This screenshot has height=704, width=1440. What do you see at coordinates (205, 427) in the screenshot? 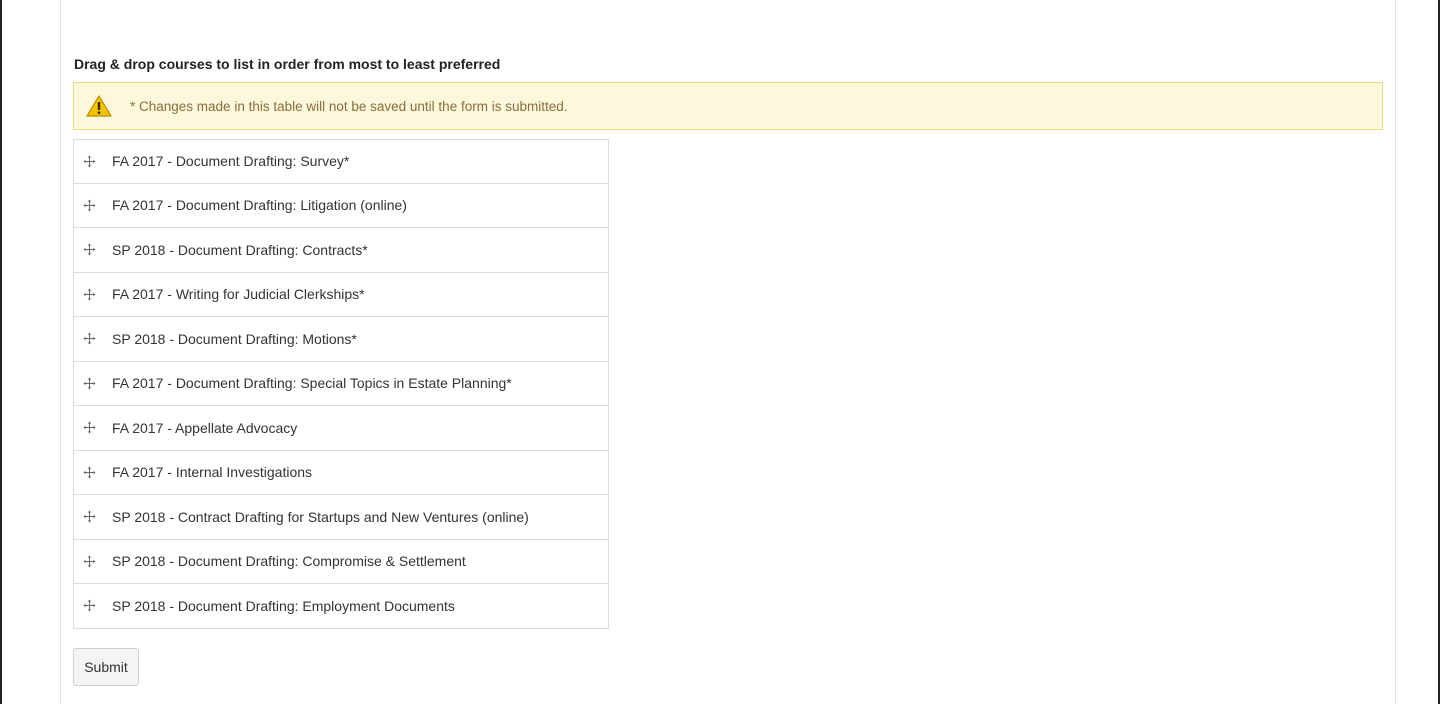
I see `course-label: FA 2017 - Appellate Advocacy` at bounding box center [205, 427].